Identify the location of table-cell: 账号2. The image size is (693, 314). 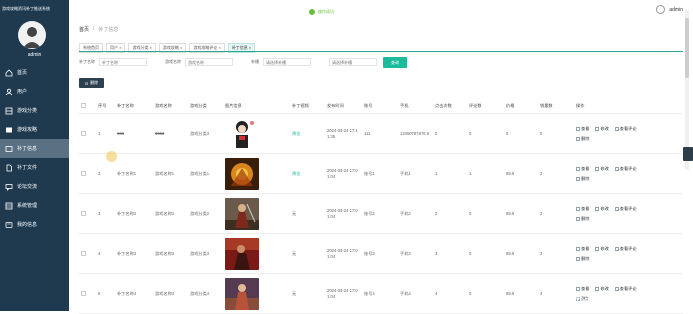
(369, 213).